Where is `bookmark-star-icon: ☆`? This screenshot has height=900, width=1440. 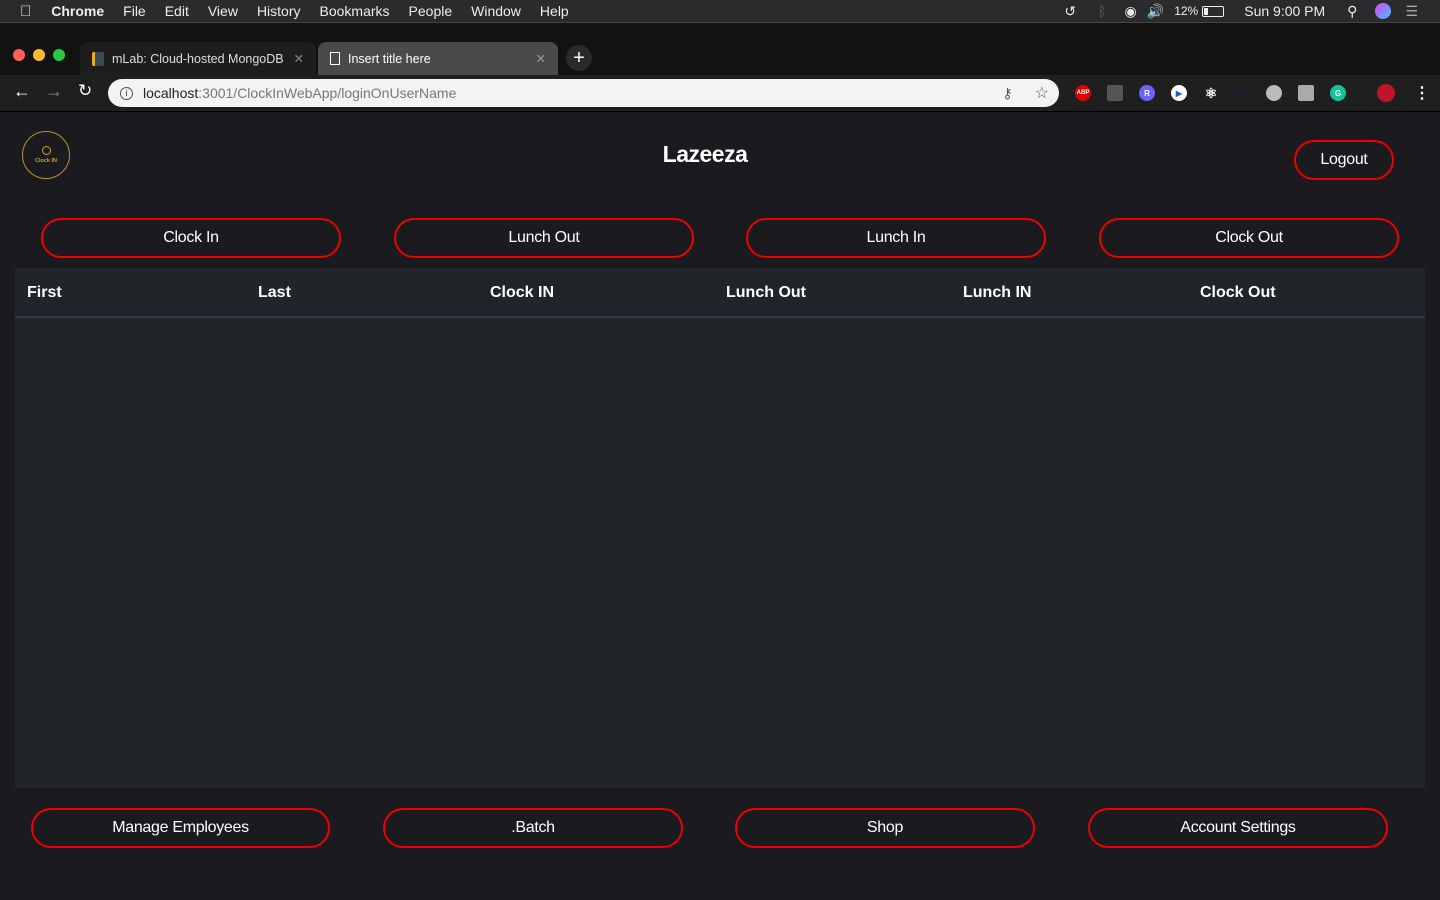
bookmark-star-icon: ☆ is located at coordinates (1042, 93).